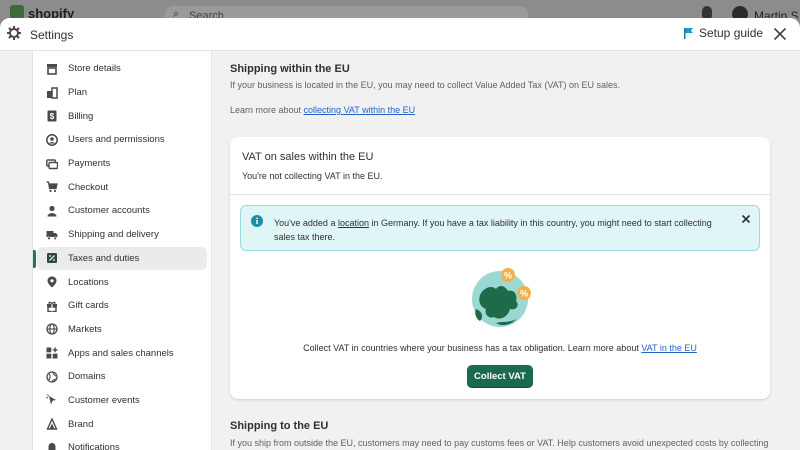  I want to click on gear-icon, so click(14, 33).